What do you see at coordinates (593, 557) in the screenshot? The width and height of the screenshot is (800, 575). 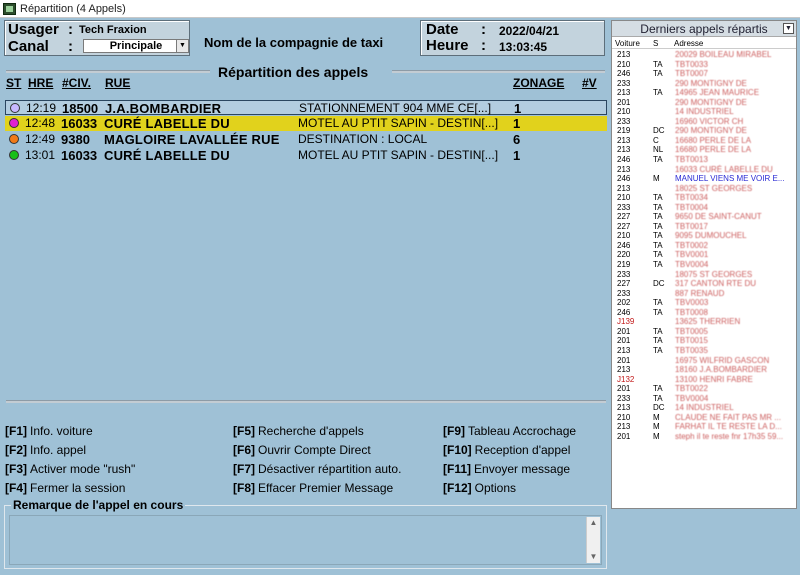 I see `scroll-down-icon: ▼` at bounding box center [593, 557].